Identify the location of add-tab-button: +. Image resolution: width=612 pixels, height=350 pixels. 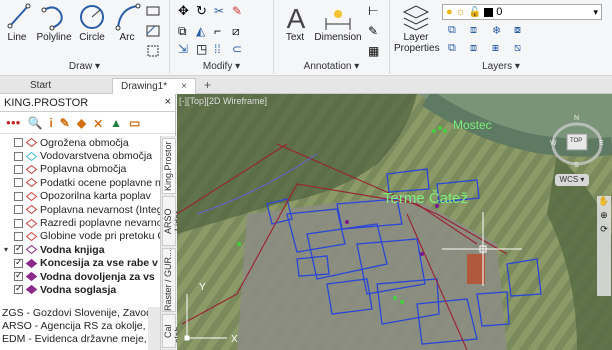
(207, 85).